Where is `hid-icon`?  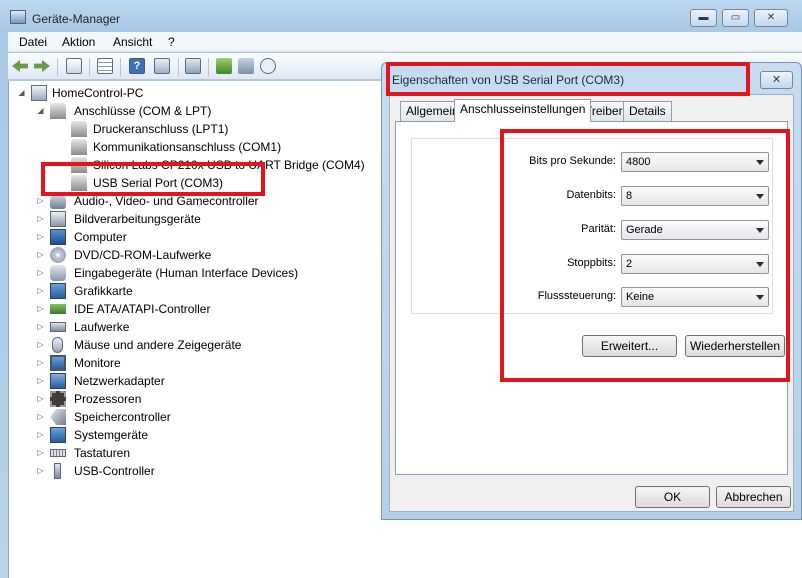
hid-icon is located at coordinates (58, 273).